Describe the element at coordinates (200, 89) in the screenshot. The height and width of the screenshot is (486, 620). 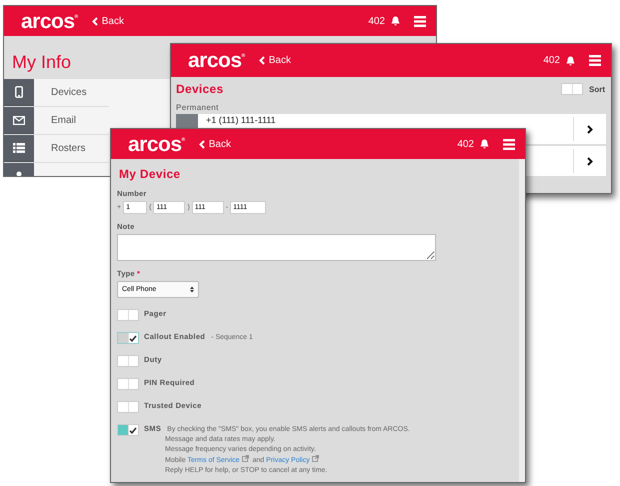
I see `page-title: Devices` at that location.